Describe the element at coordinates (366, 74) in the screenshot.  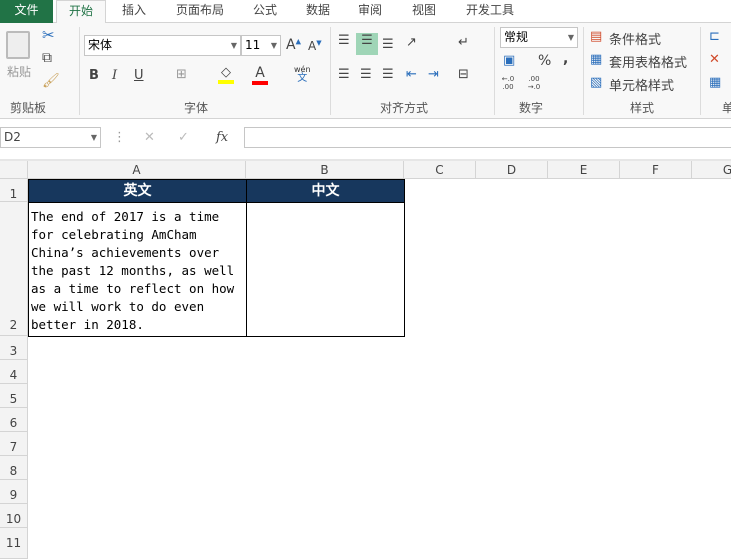
I see `align-center-icon: ☰` at that location.